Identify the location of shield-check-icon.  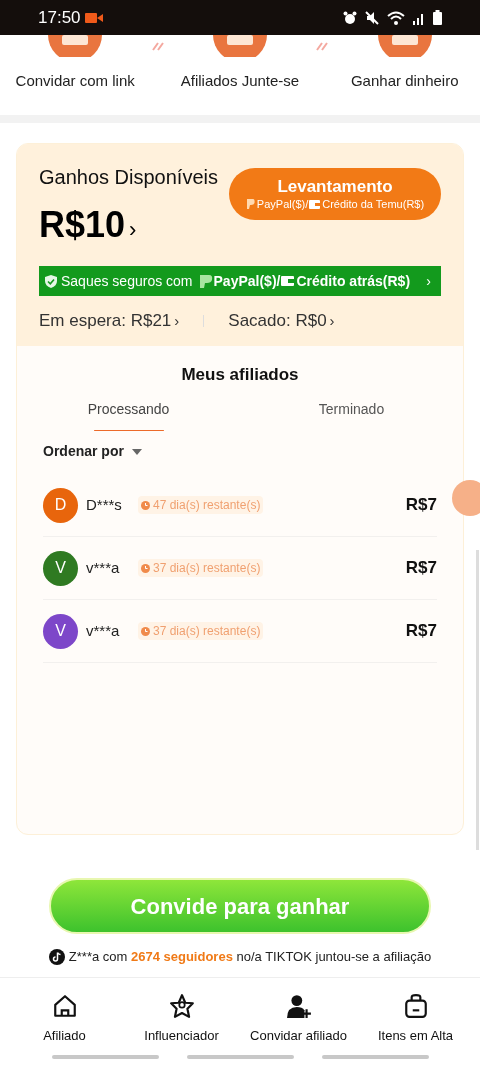
(51, 281).